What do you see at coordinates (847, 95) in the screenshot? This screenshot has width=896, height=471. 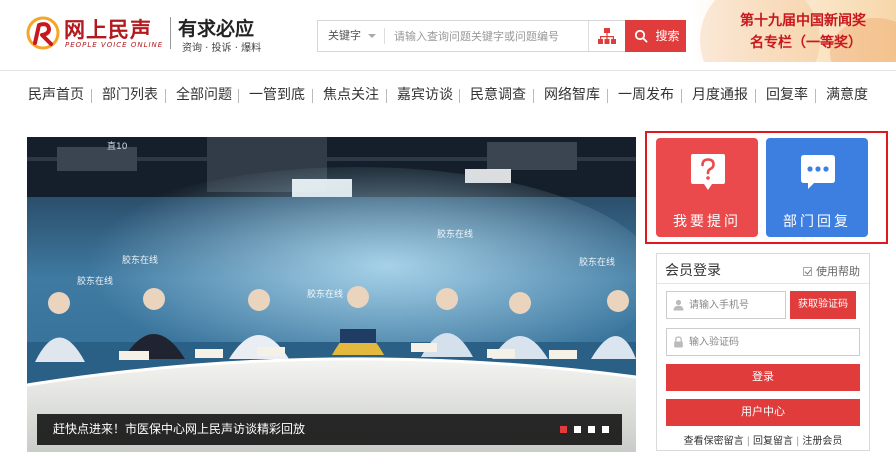 I see `nav-item-satisfaction: 满意度` at bounding box center [847, 95].